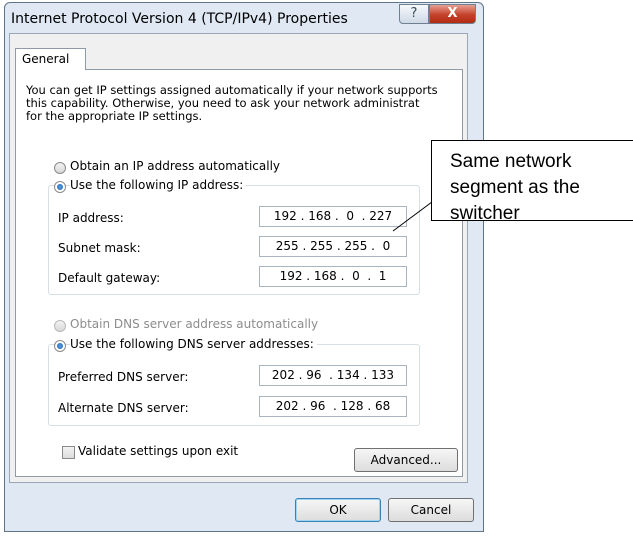 The height and width of the screenshot is (537, 633). Describe the element at coordinates (485, 213) in the screenshot. I see `callout-line: switcher` at that location.